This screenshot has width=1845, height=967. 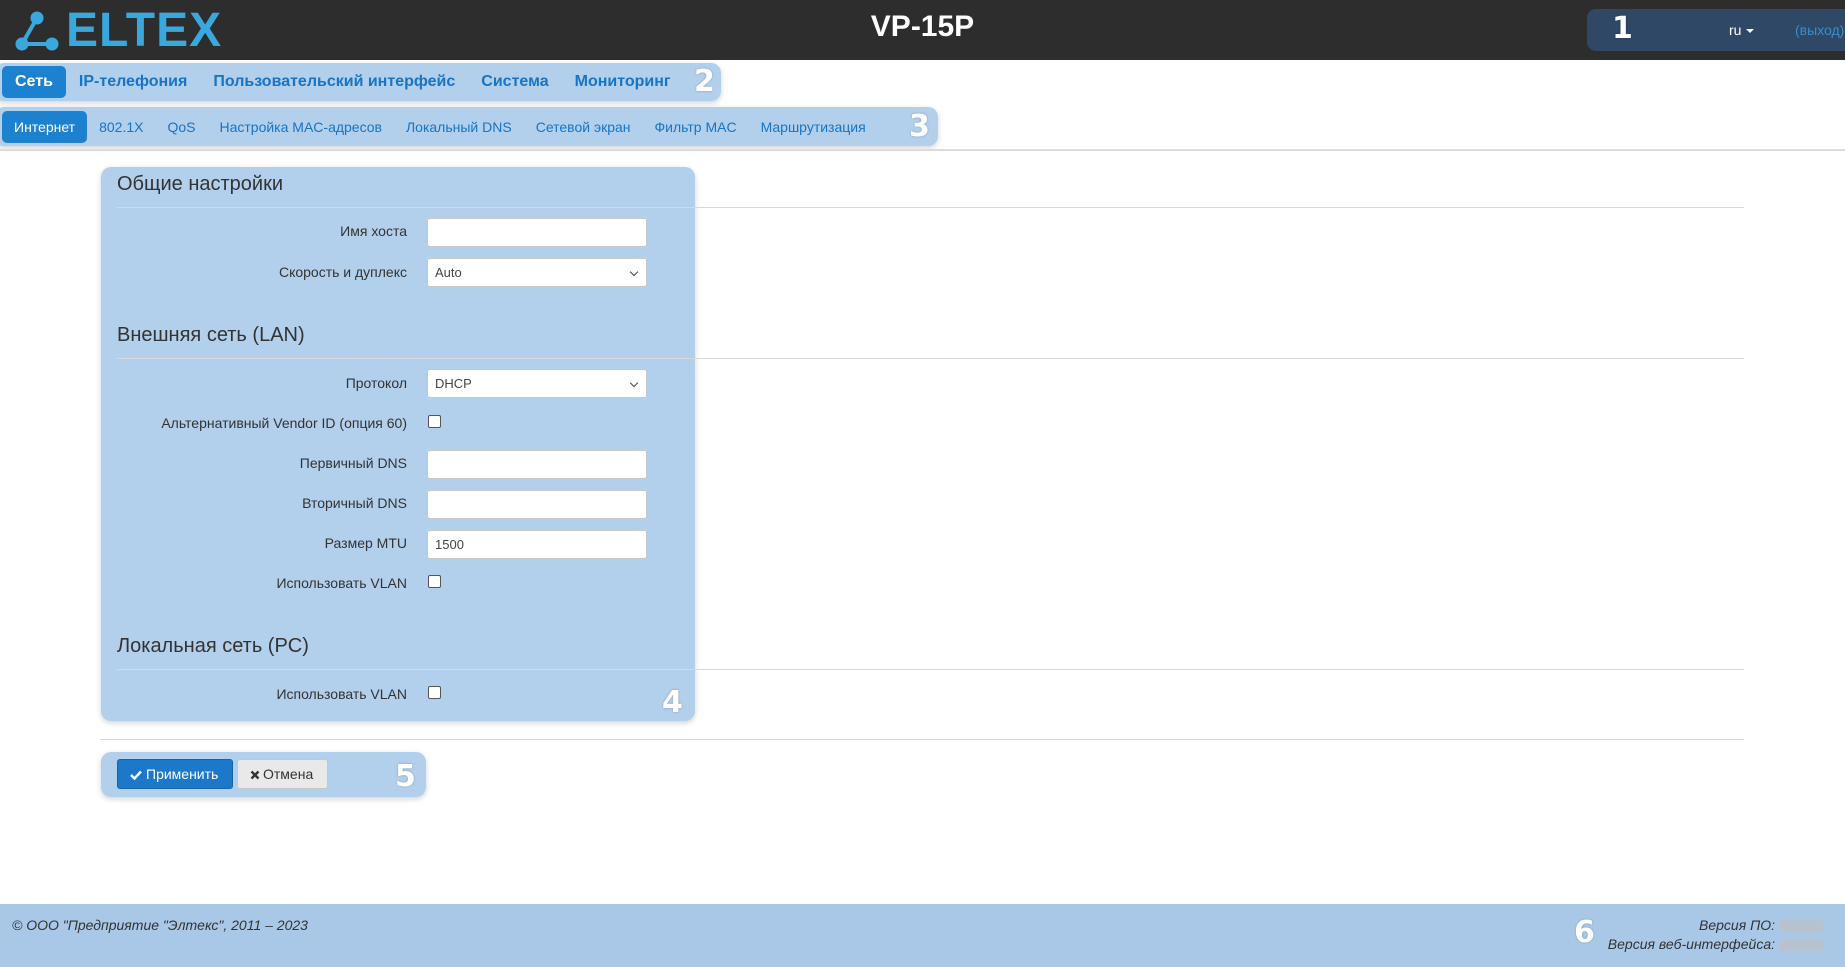 I want to click on section-title-wan: Внешняя сеть (LAN), so click(x=211, y=335).